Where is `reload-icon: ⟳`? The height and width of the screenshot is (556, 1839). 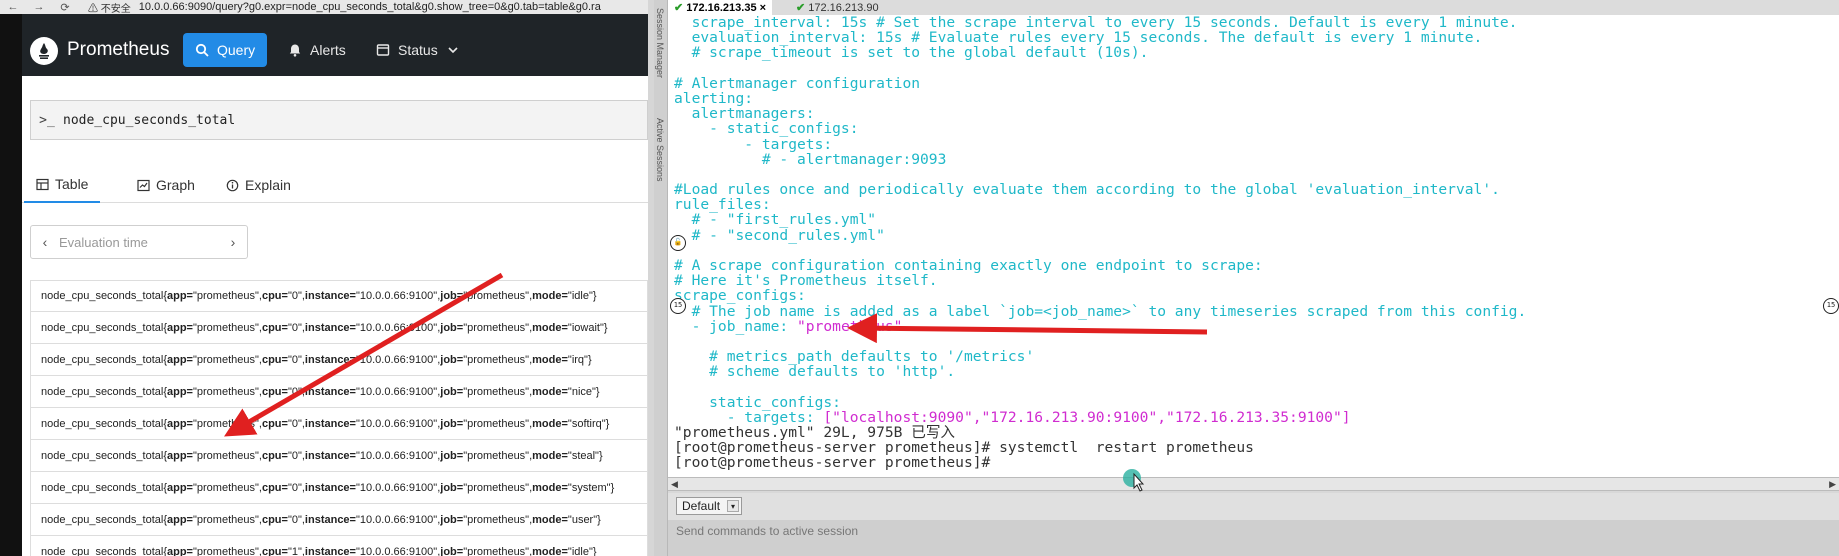 reload-icon: ⟳ is located at coordinates (65, 7).